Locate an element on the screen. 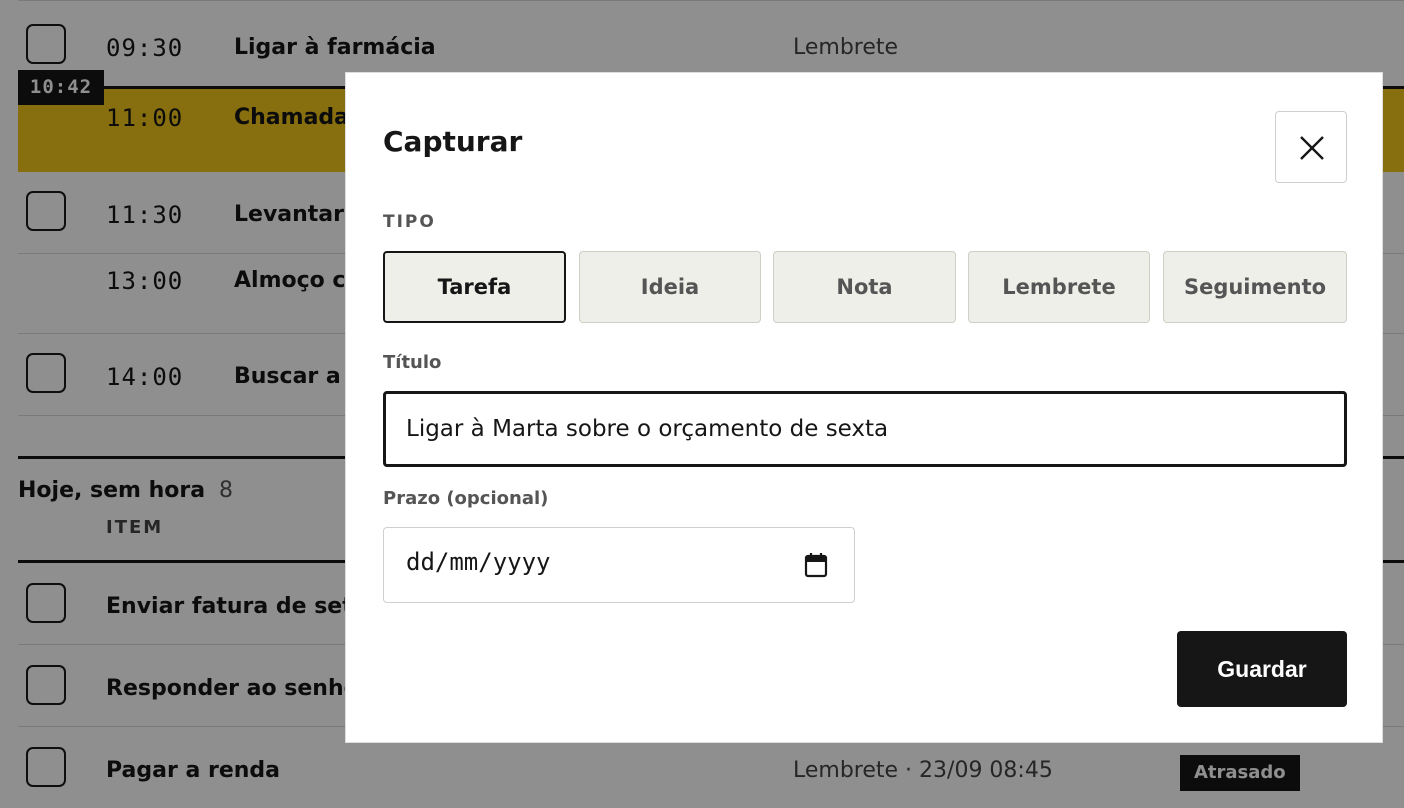 This screenshot has height=808, width=1404. close-button is located at coordinates (1311, 147).